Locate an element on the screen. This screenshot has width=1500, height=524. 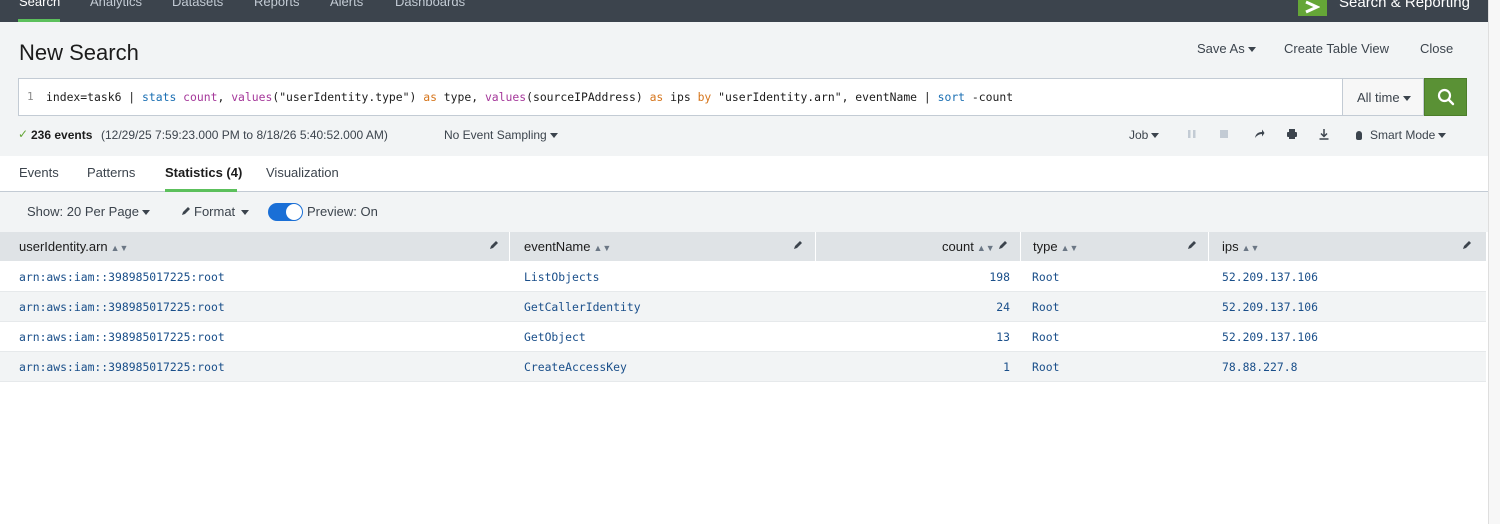
format-dropdown: Format is located at coordinates (215, 211).